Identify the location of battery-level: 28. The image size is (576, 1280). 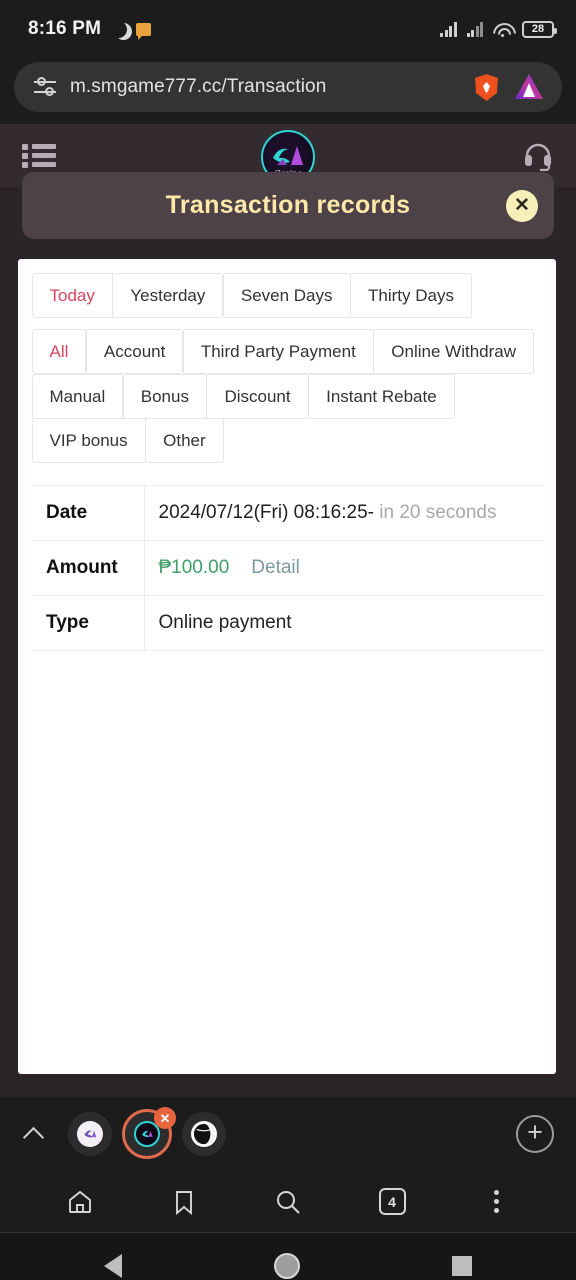
(538, 28).